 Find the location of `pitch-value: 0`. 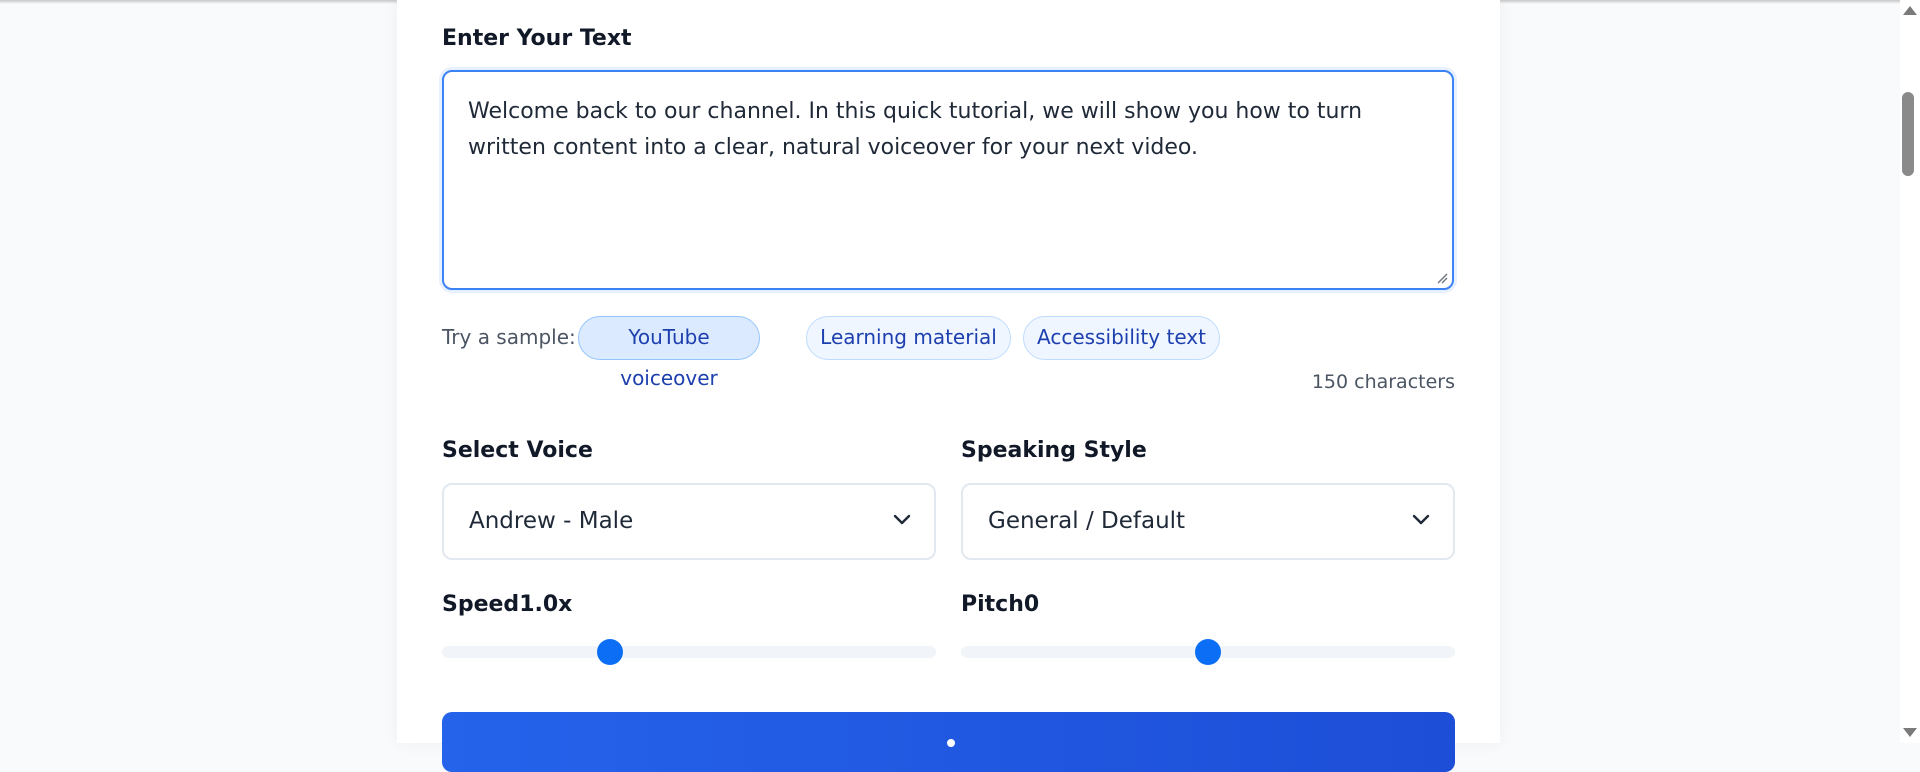

pitch-value: 0 is located at coordinates (1031, 604).